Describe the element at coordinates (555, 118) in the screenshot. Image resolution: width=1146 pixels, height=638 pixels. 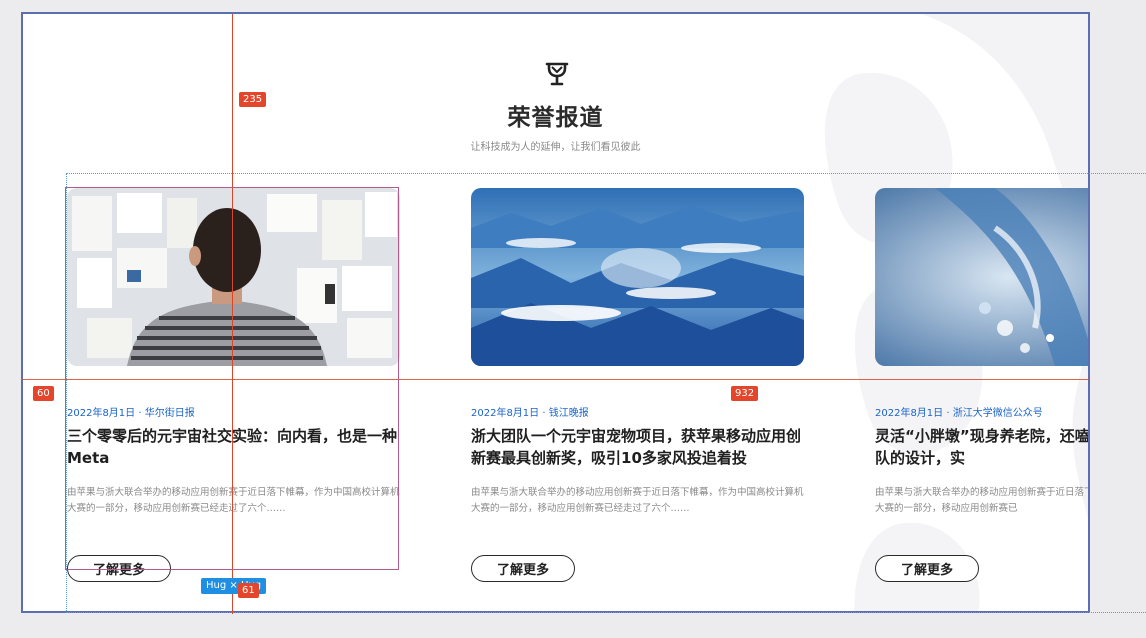
I see `section-title: 荣誉报道` at that location.